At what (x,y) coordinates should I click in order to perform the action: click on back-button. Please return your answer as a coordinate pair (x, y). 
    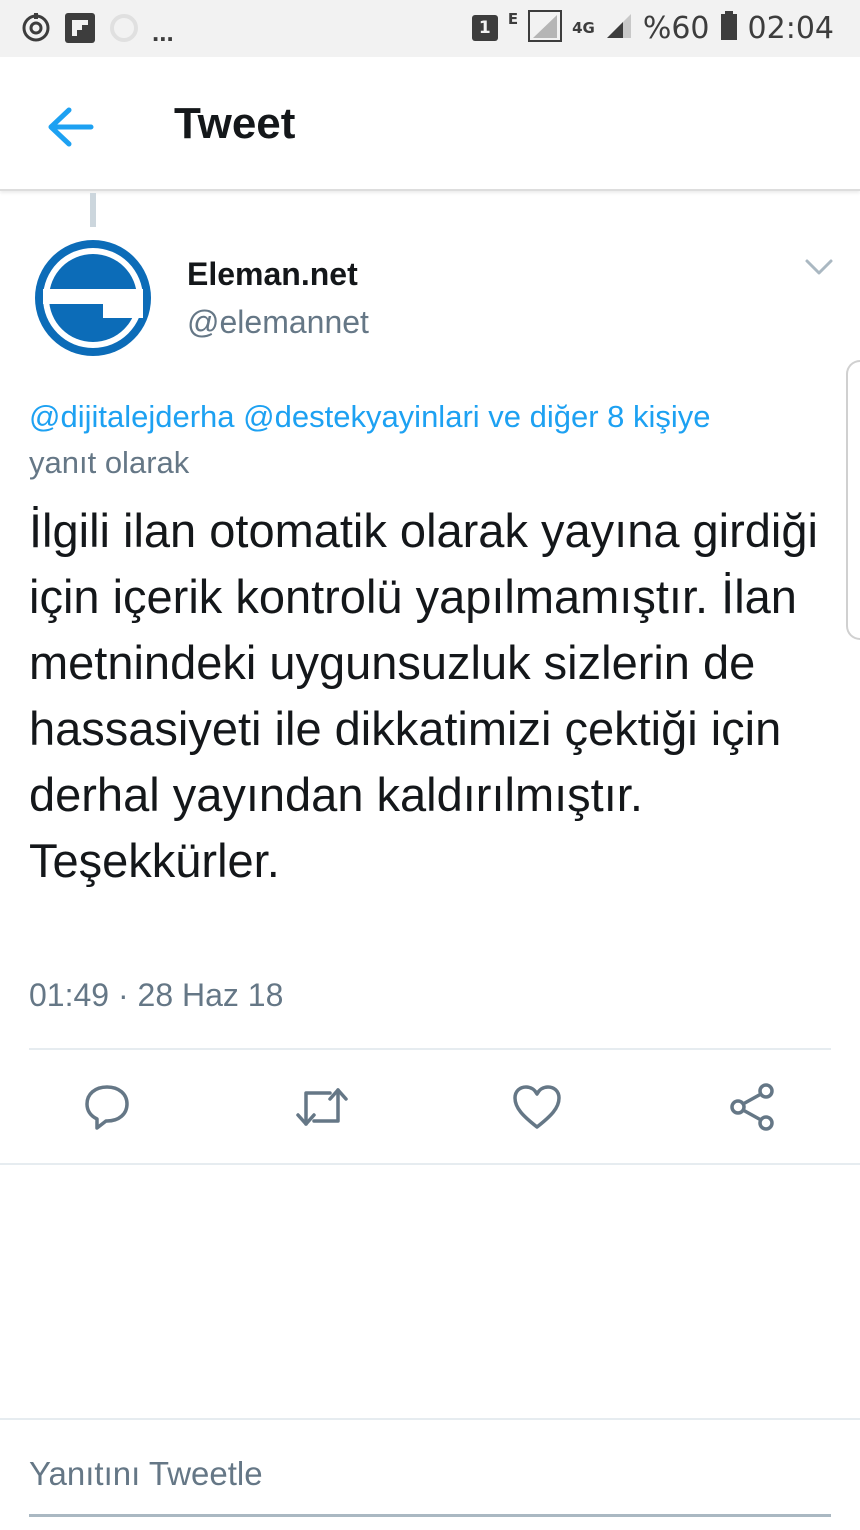
    Looking at the image, I should click on (70, 127).